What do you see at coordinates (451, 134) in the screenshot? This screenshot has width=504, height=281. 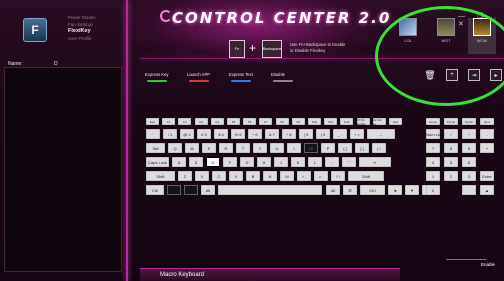 I see `key: /` at bounding box center [451, 134].